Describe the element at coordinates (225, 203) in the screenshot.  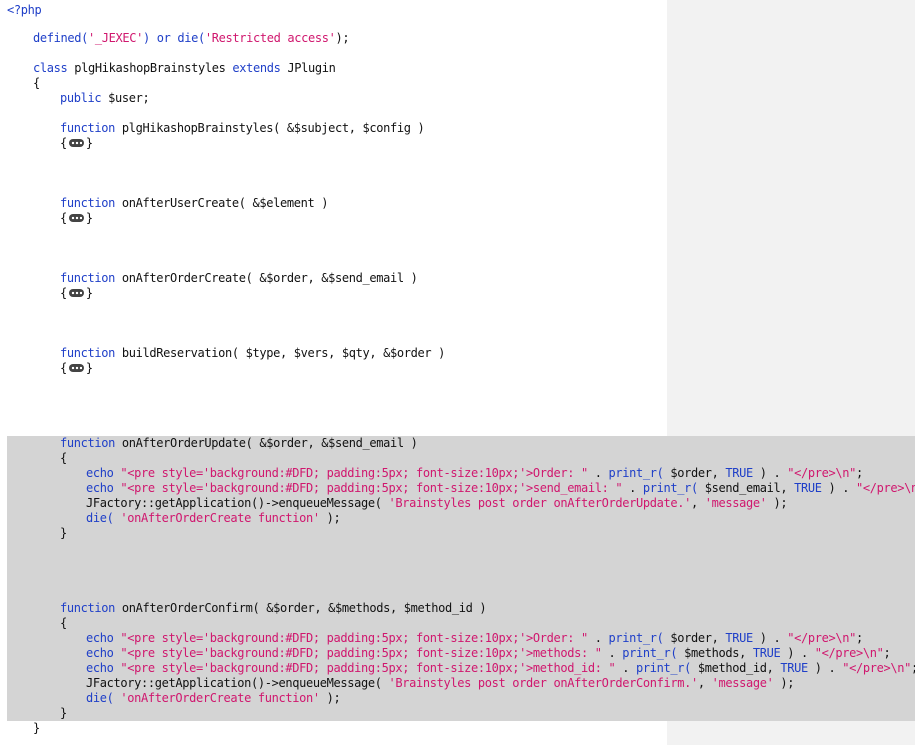
I see `code-token: onAfterUserCreate( &$element )` at that location.